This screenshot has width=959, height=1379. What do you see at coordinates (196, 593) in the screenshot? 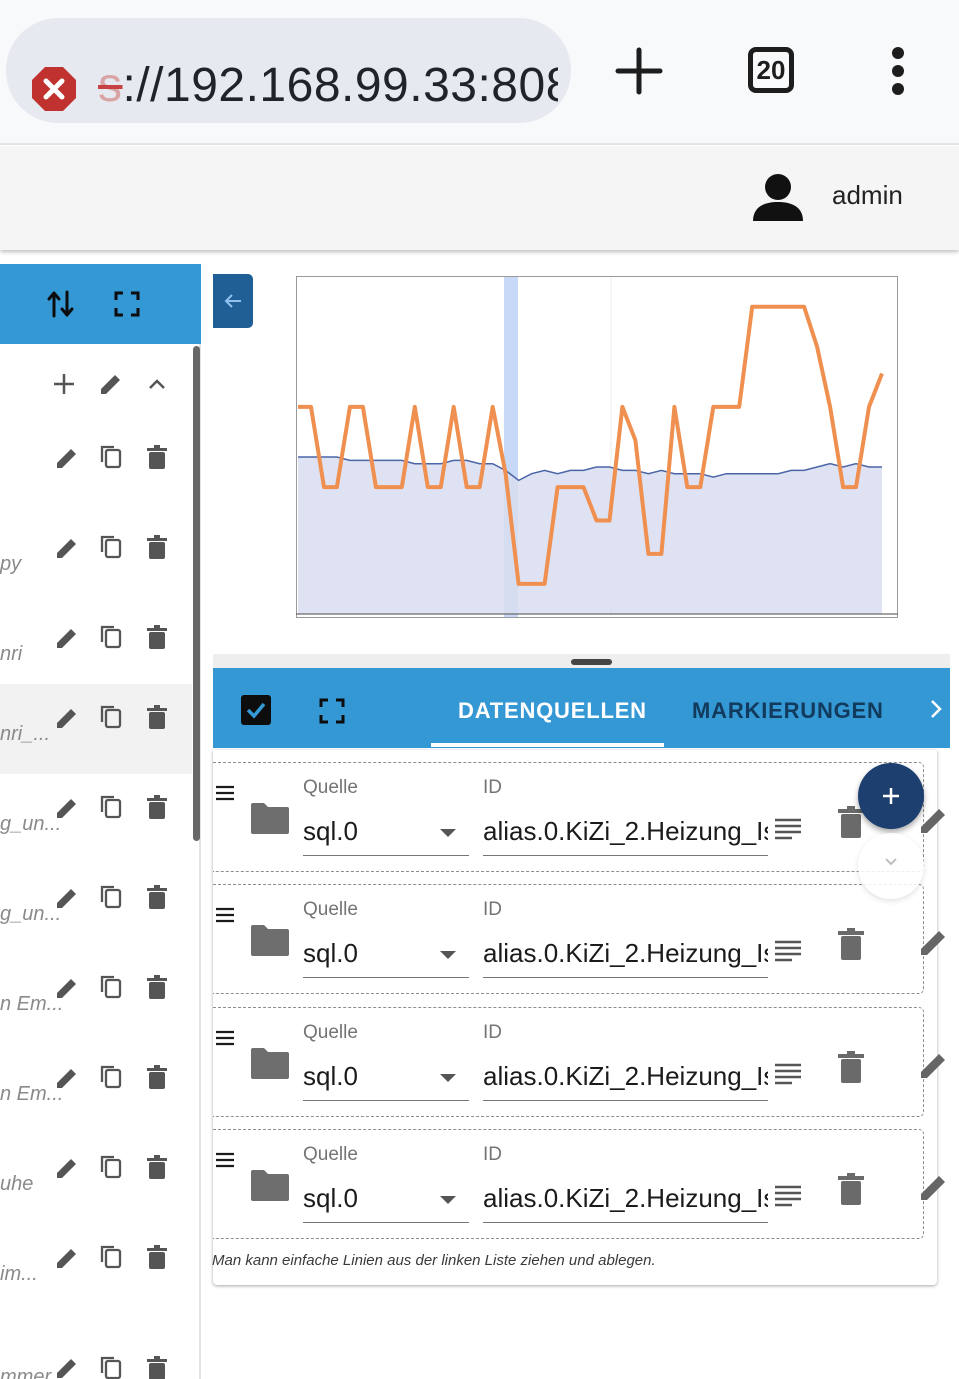
I see `left-scrollbar` at bounding box center [196, 593].